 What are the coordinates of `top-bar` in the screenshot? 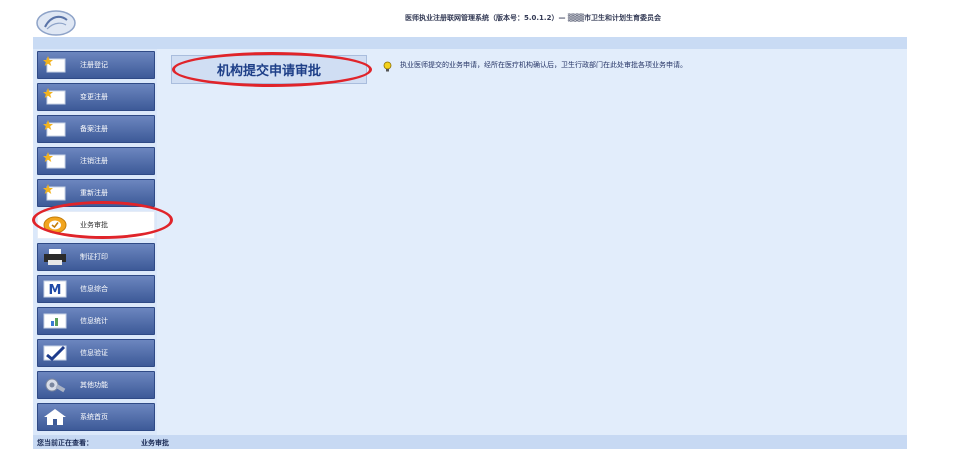 It's located at (470, 43).